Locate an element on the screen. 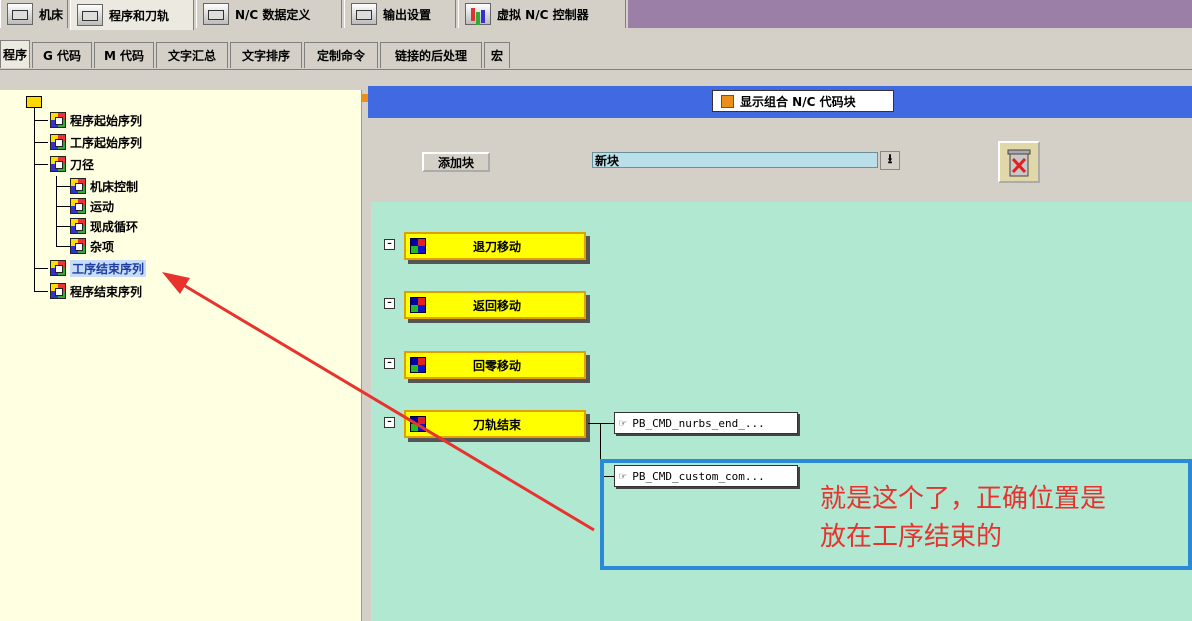  subtab-custom-command: 定制命令 is located at coordinates (341, 55).